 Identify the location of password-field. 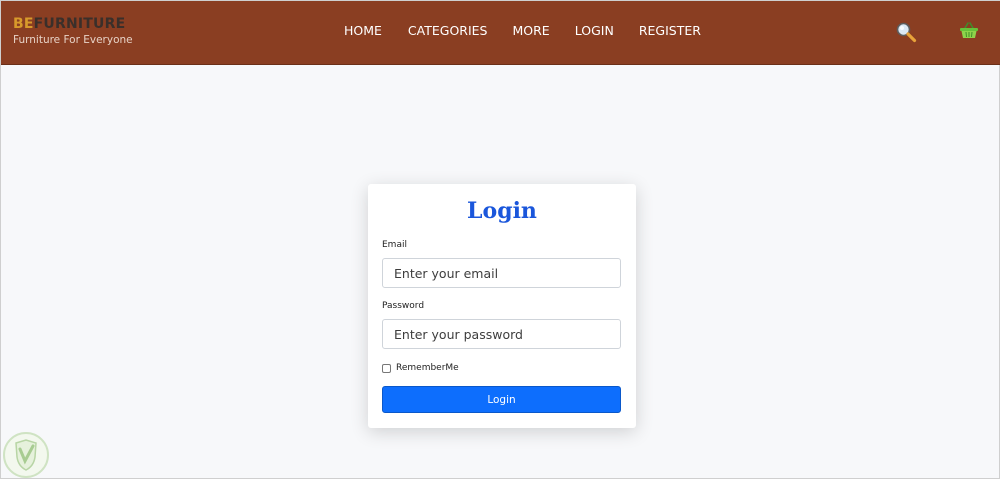
(501, 334).